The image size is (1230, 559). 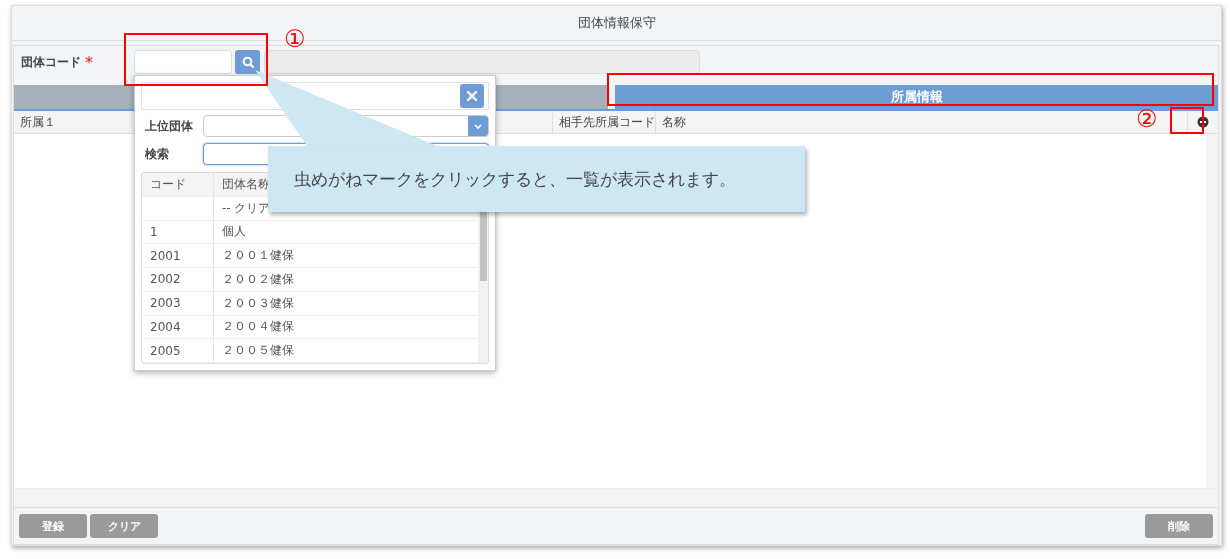 I want to click on table-cell: 1, so click(x=178, y=232).